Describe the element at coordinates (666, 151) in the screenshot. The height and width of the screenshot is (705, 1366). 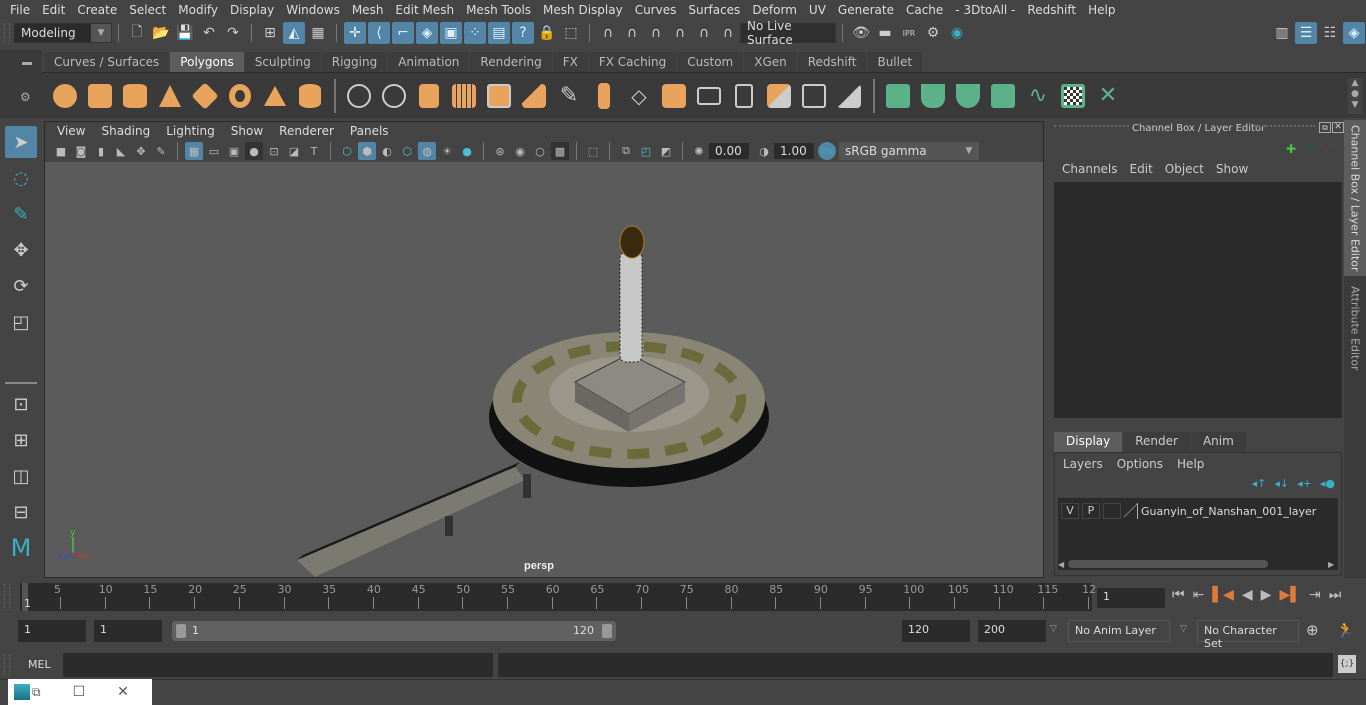
I see `hud-icon: ◩` at that location.